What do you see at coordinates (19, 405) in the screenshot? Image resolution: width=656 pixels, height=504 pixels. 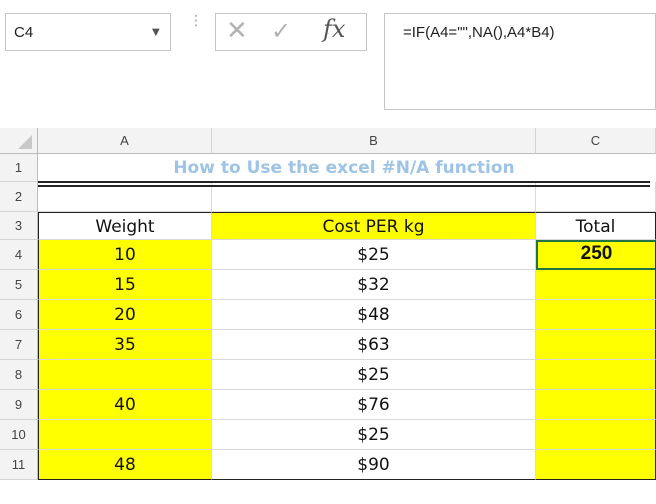 I see `row-header-9: 9` at bounding box center [19, 405].